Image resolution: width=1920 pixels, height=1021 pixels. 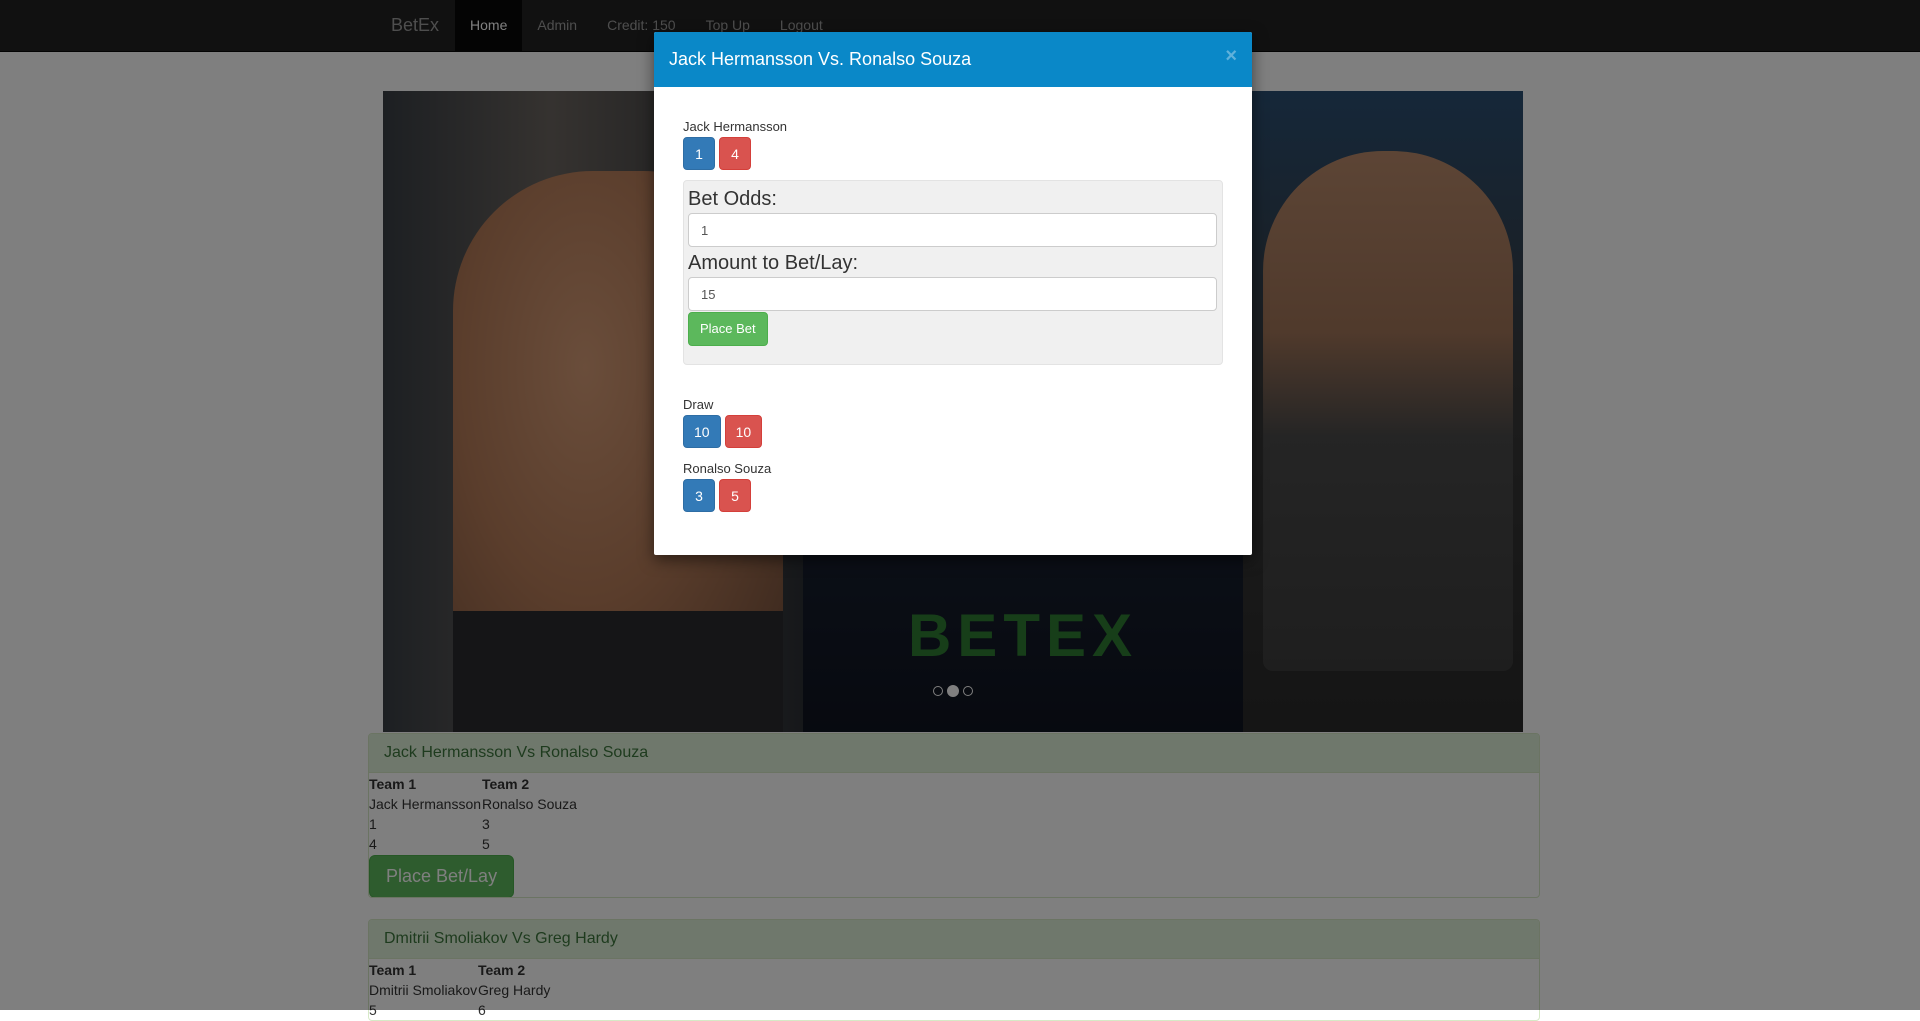 What do you see at coordinates (953, 128) in the screenshot?
I see `selection-jack-hermansson: Jack Hermansson 1 4` at bounding box center [953, 128].